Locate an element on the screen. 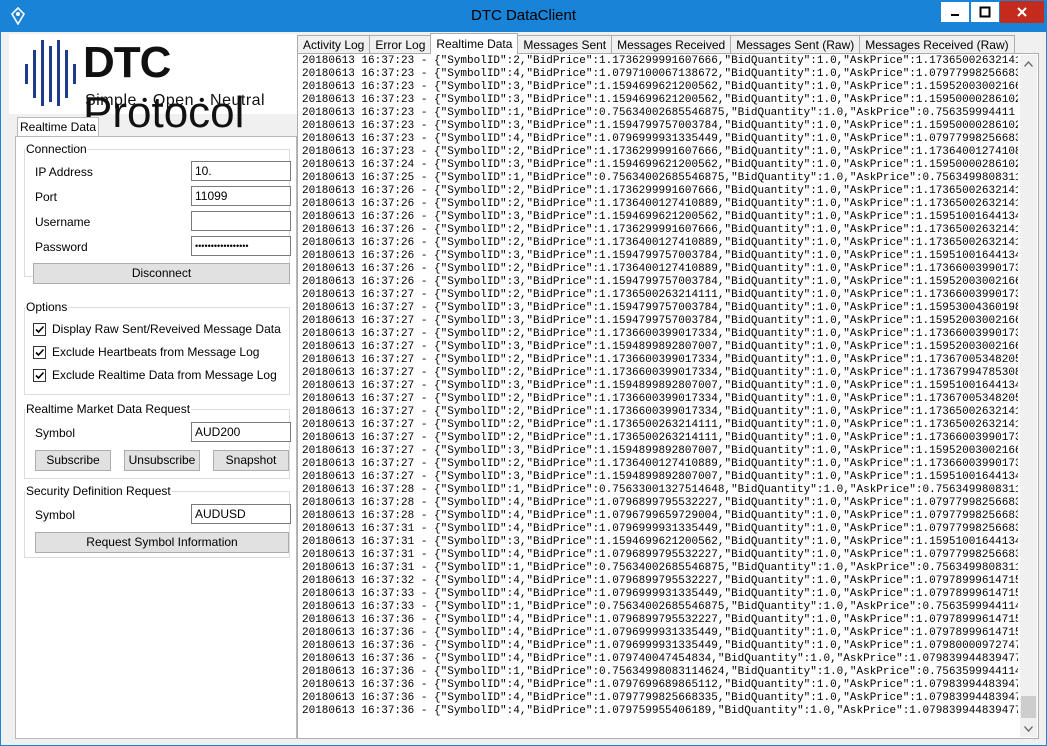 Image resolution: width=1047 pixels, height=746 pixels. logo-title-bold: DTC is located at coordinates (127, 62).